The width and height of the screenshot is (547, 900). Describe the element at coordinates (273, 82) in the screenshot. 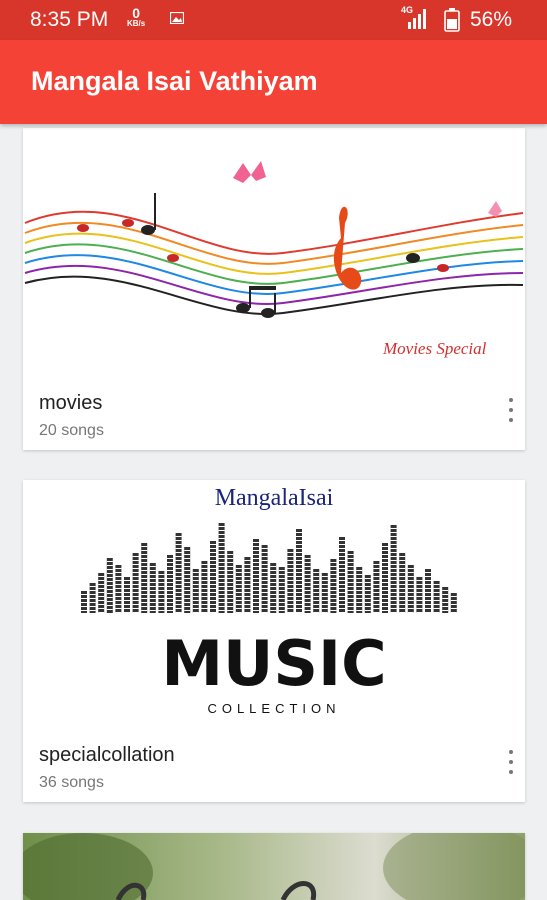

I see `app-bar: Mangala Isai Vathiyam` at that location.